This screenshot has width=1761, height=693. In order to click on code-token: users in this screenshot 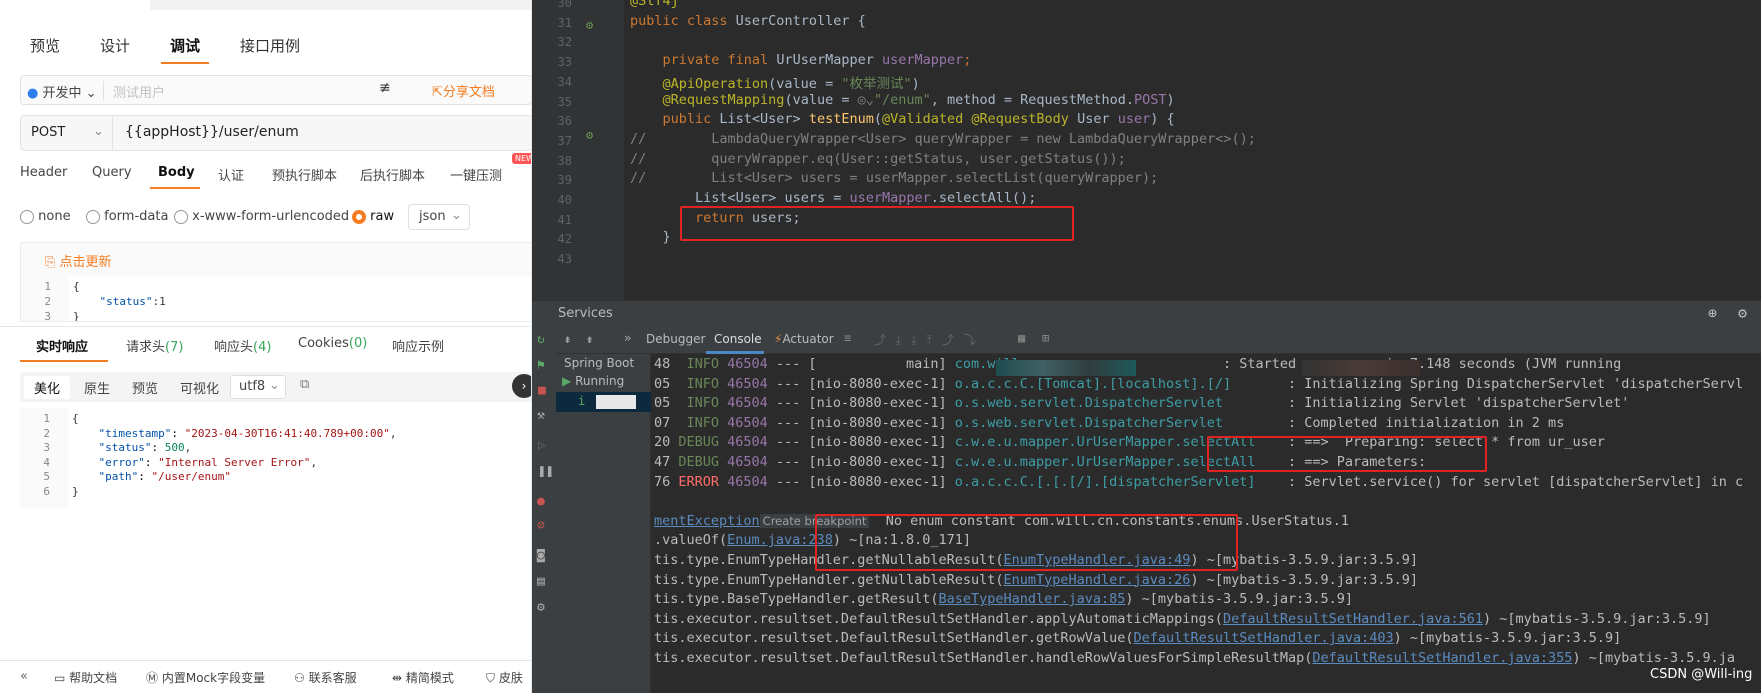, I will do `click(805, 198)`.